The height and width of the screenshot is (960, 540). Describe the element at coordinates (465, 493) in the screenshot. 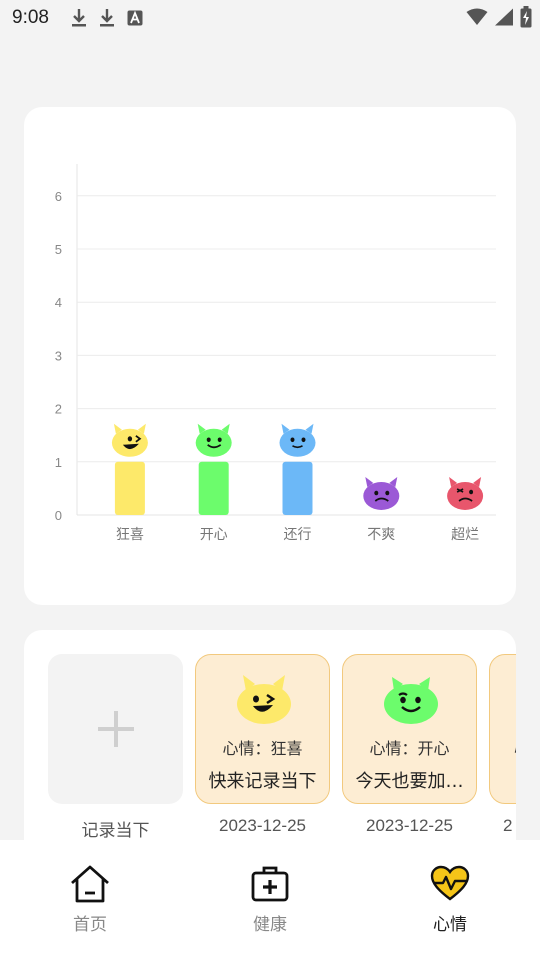

I see `terrible-face-icon` at that location.